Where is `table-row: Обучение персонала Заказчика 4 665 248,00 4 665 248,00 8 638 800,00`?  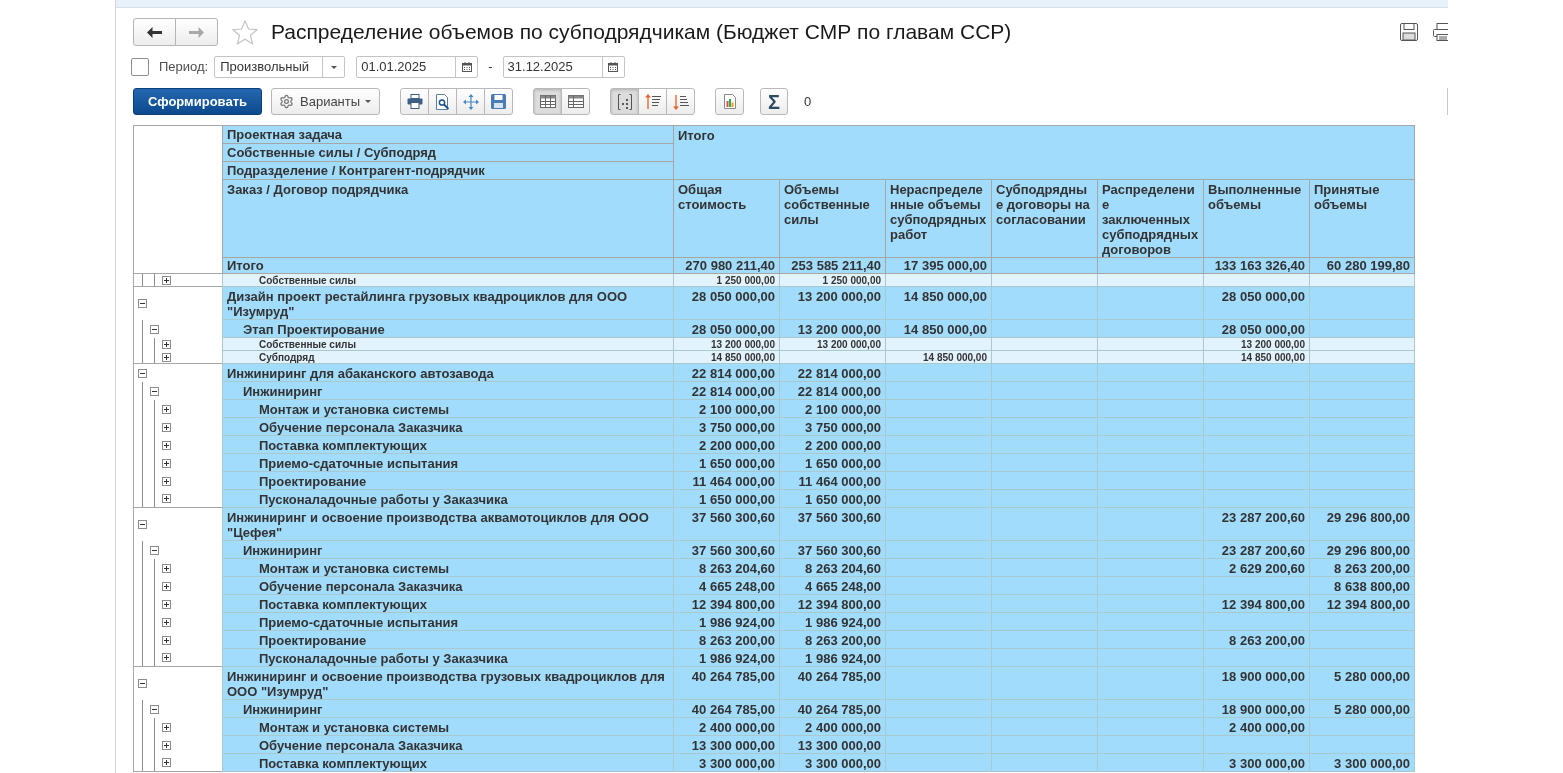 table-row: Обучение персонала Заказчика 4 665 248,00 4 665 248,00 8 638 800,00 is located at coordinates (818, 586).